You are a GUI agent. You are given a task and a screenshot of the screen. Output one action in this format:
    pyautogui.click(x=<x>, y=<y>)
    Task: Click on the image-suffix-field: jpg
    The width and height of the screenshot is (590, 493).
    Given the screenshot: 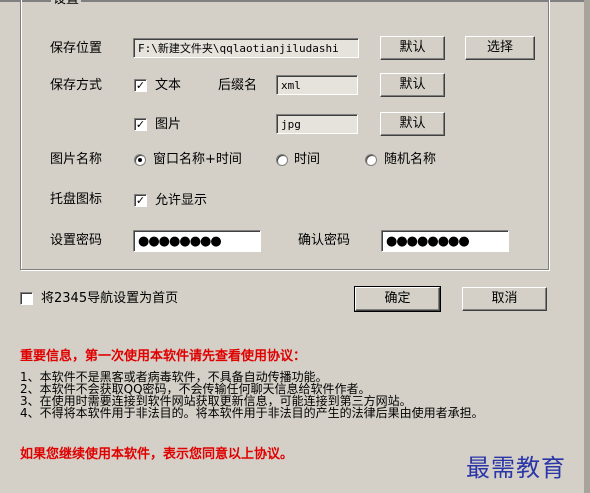 What is the action you would take?
    pyautogui.click(x=317, y=124)
    